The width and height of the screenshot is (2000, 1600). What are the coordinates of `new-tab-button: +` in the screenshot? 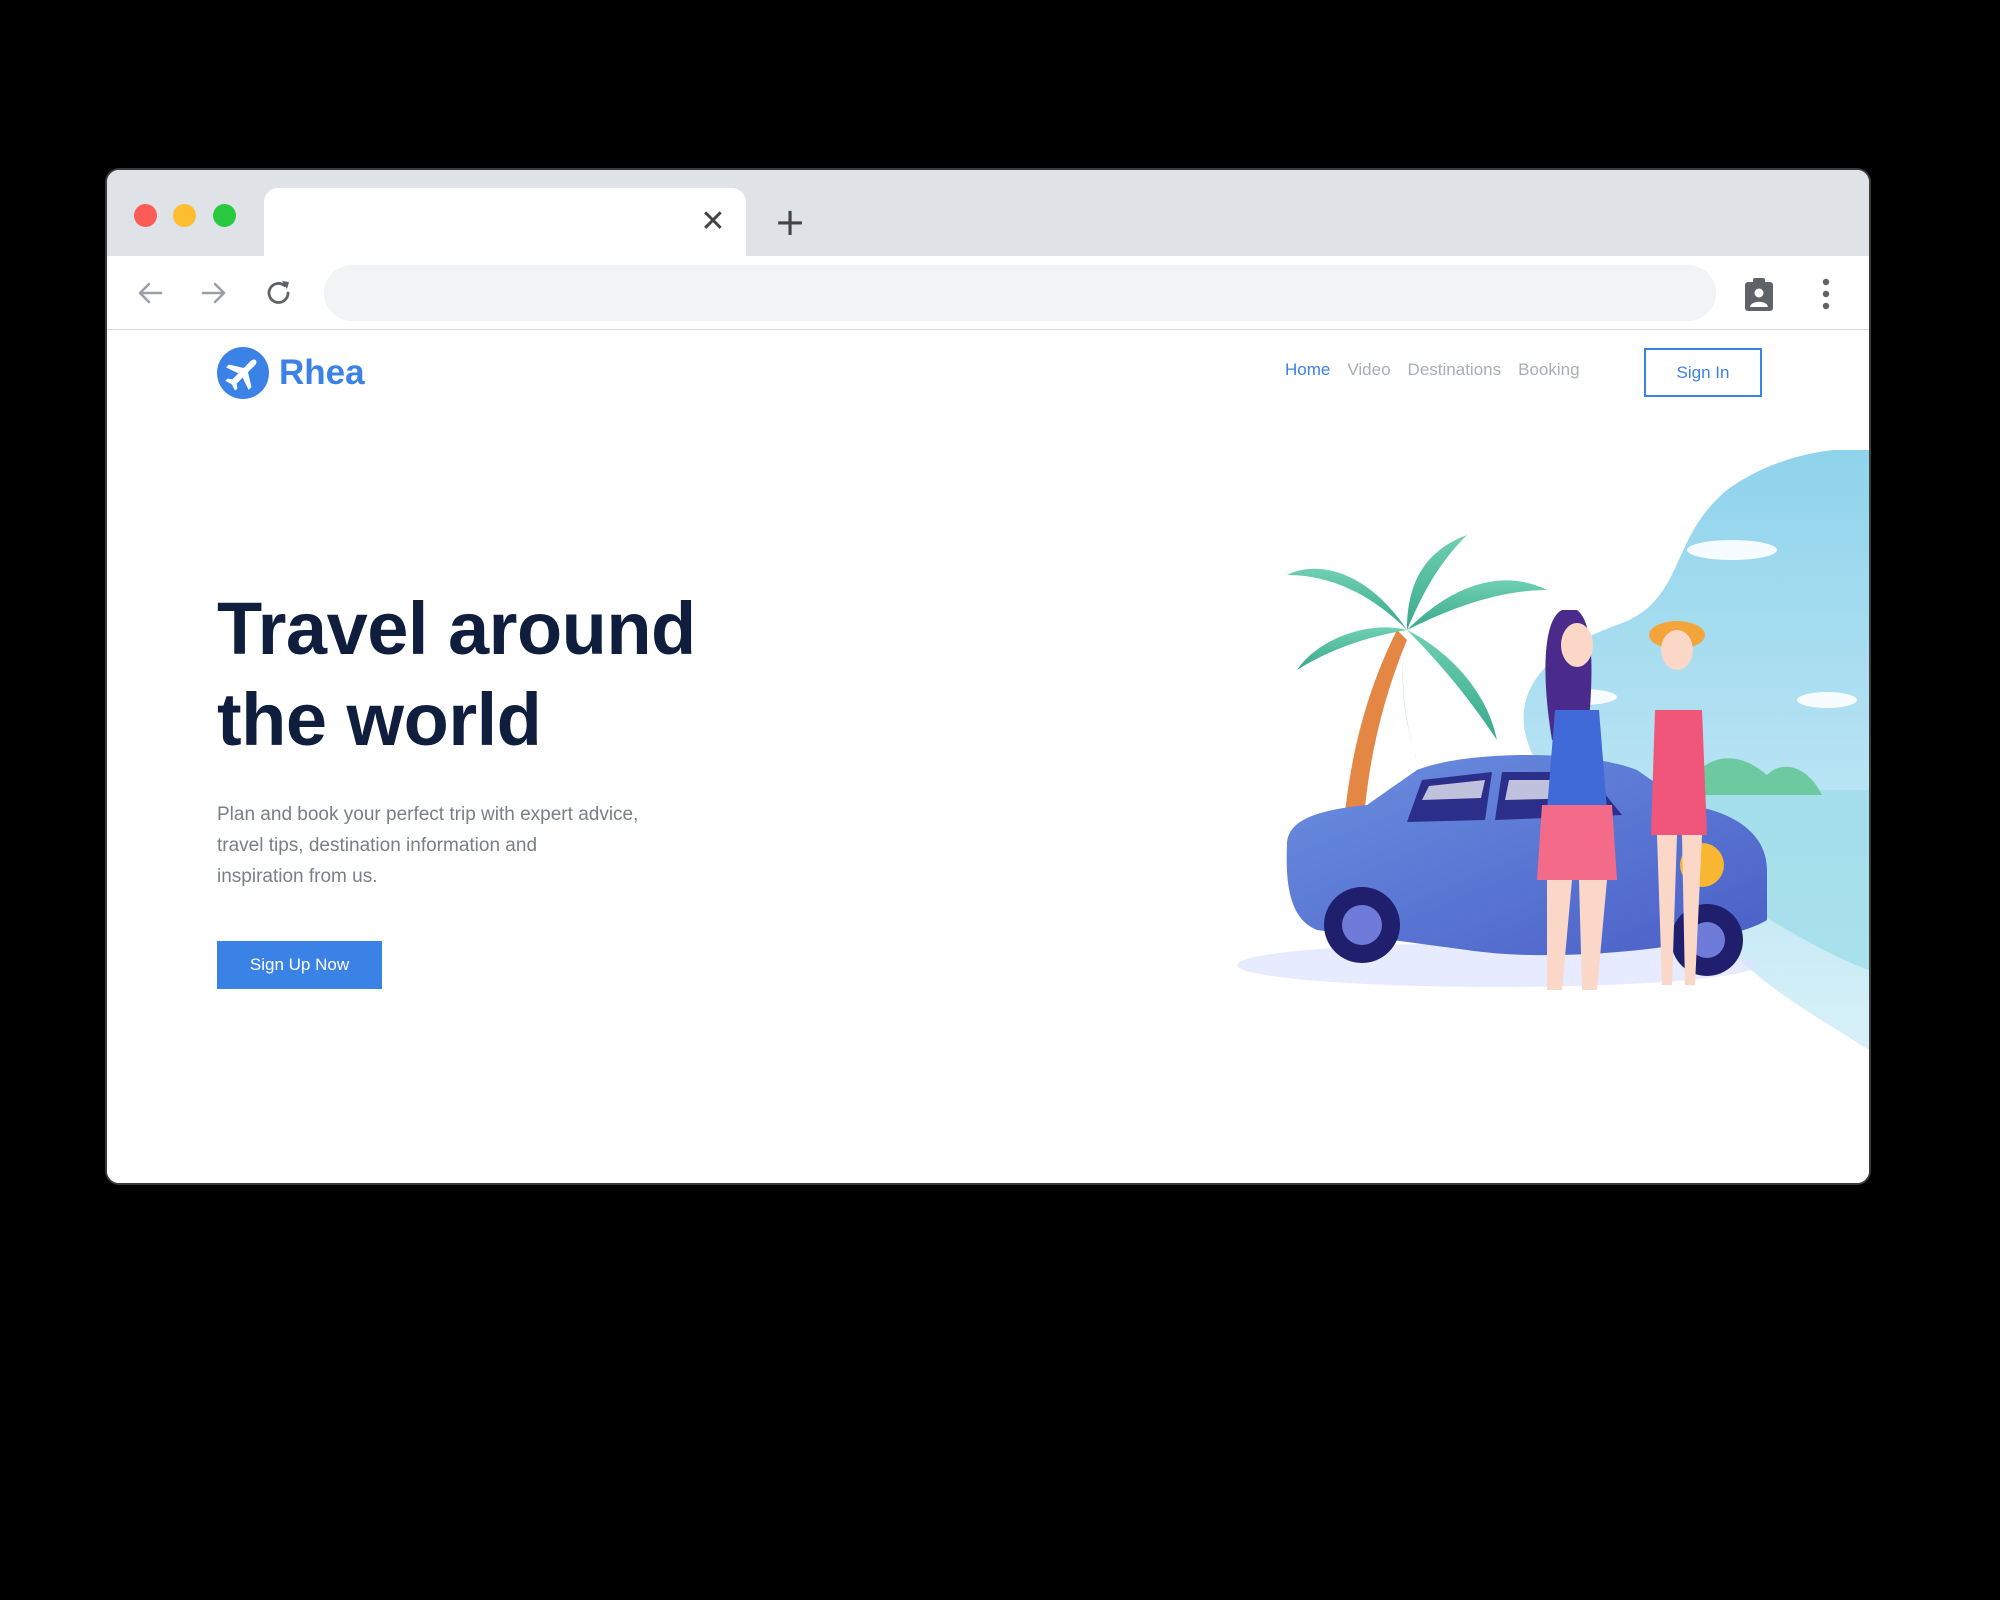 It's located at (790, 222).